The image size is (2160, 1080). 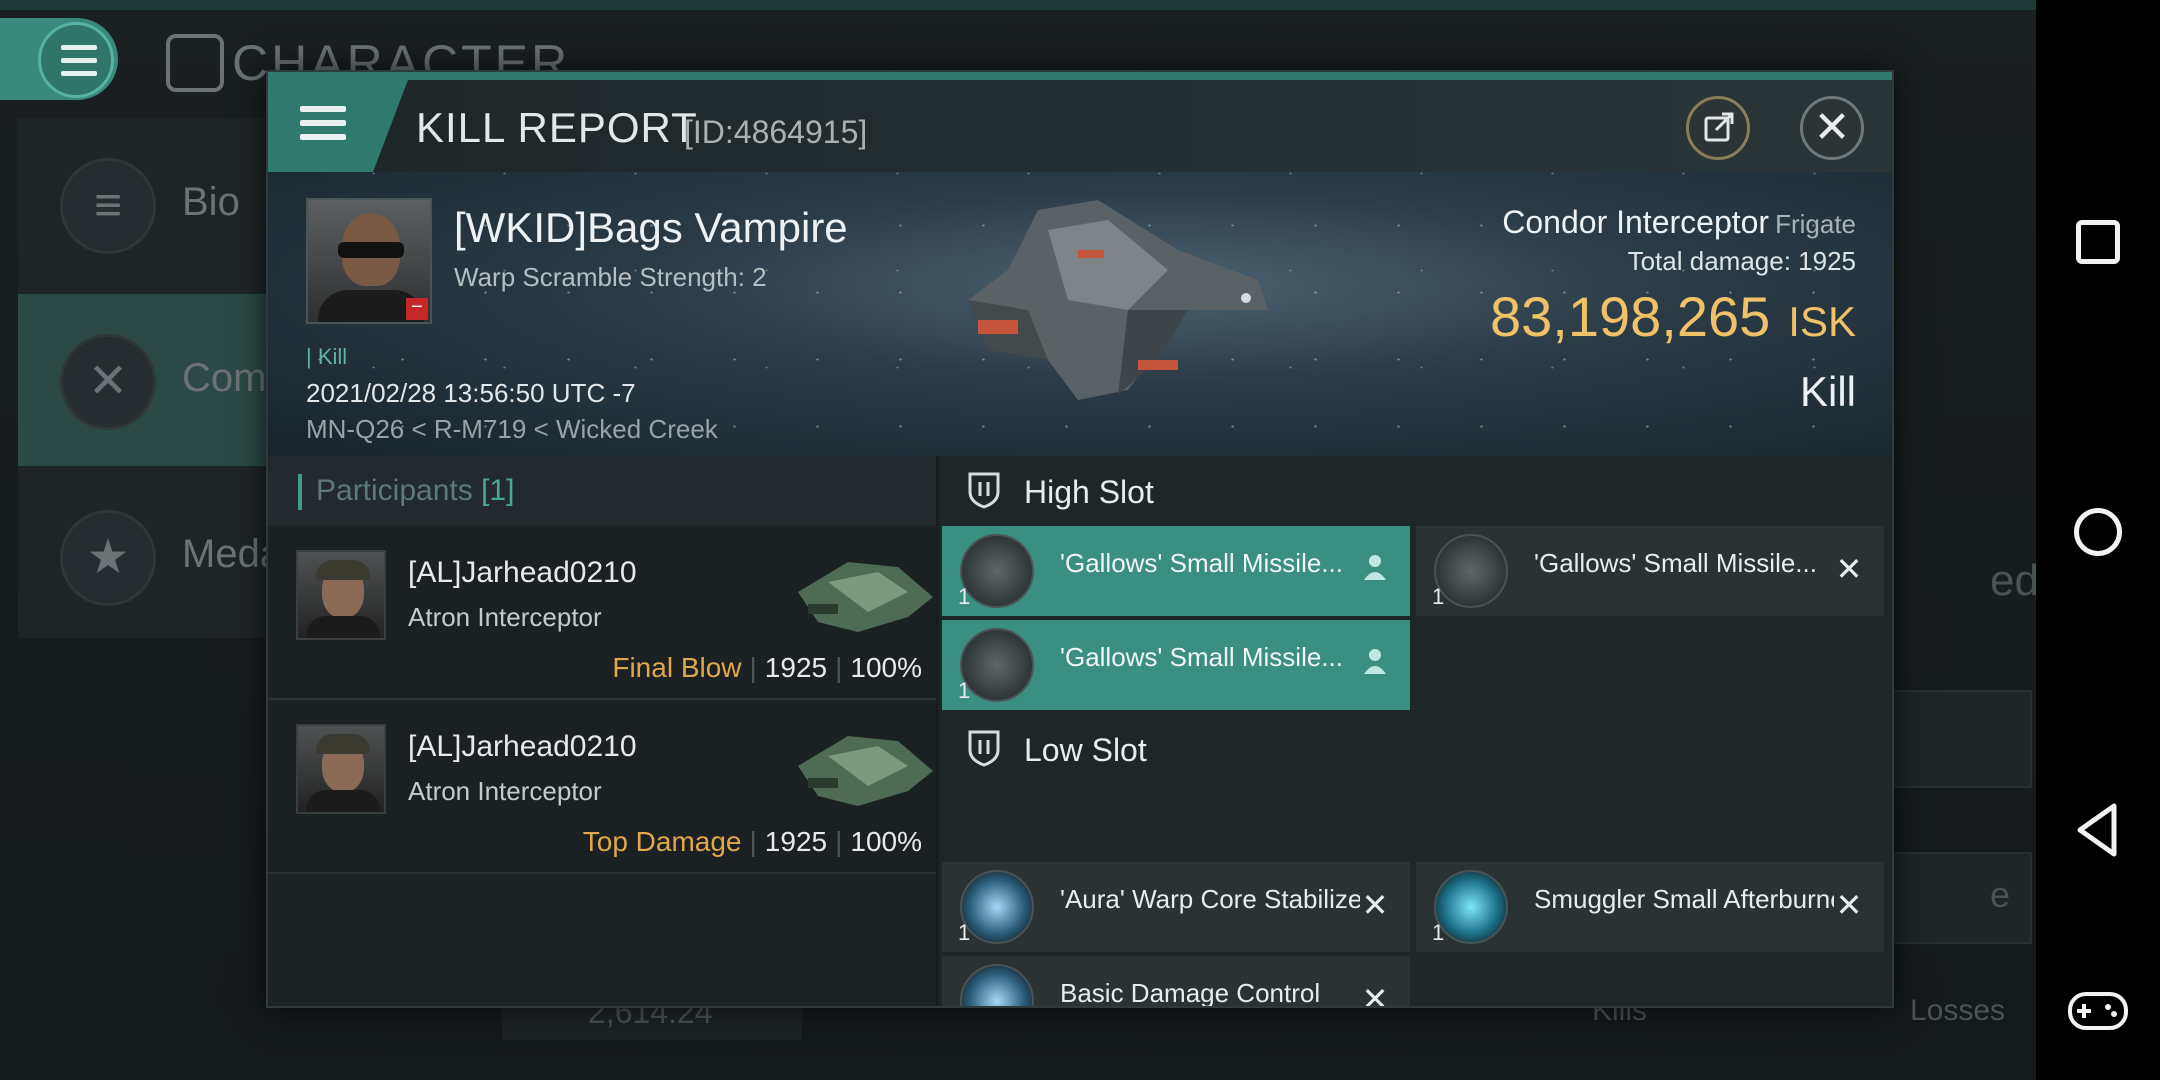 What do you see at coordinates (2098, 1011) in the screenshot?
I see `gamepad-icon` at bounding box center [2098, 1011].